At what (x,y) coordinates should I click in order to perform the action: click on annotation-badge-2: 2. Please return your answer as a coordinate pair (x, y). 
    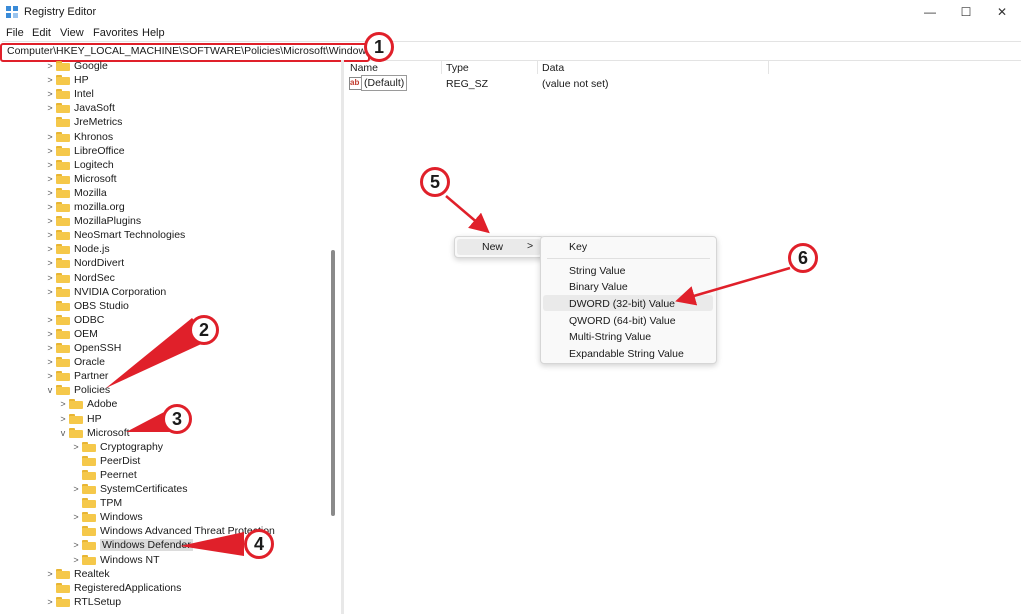
    Looking at the image, I should click on (204, 330).